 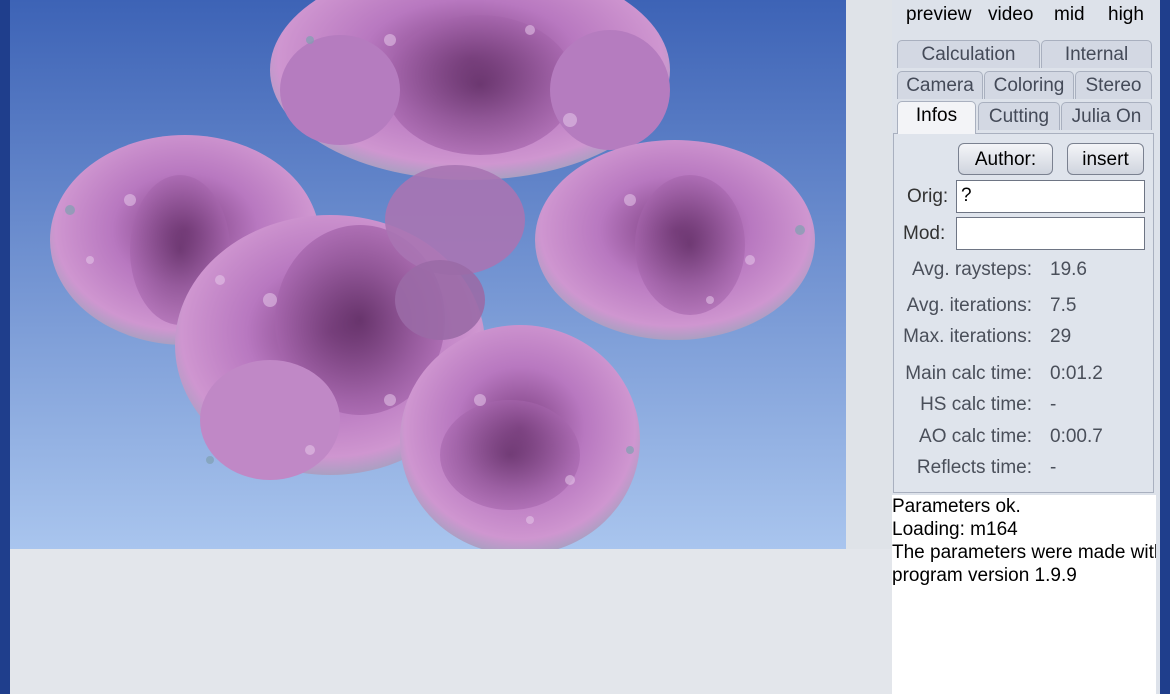 What do you see at coordinates (940, 85) in the screenshot?
I see `tab-camera: Camera` at bounding box center [940, 85].